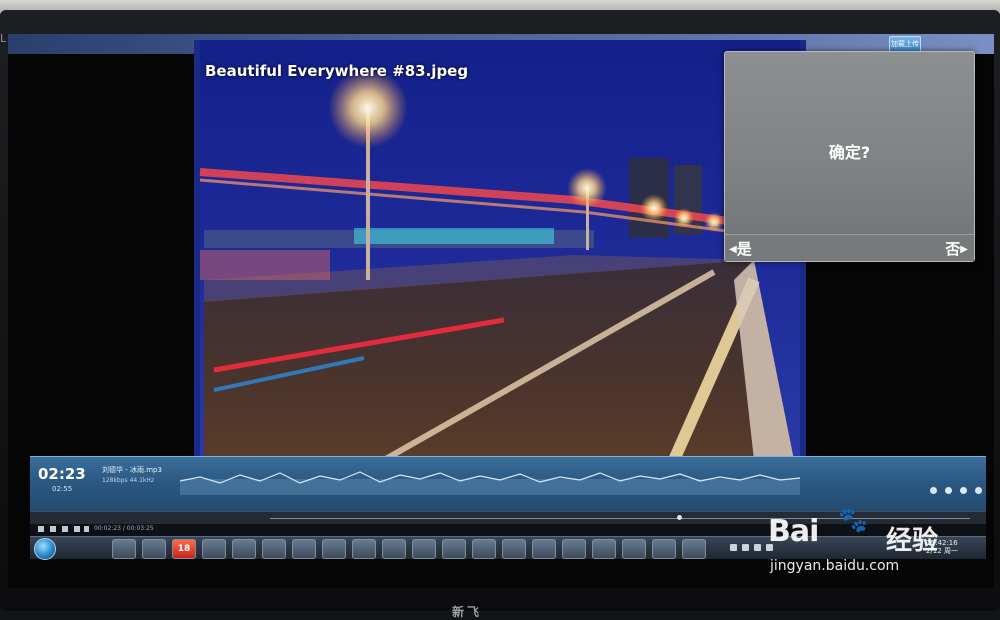  I want to click on dialog-yes-button: ◀是, so click(740, 248).